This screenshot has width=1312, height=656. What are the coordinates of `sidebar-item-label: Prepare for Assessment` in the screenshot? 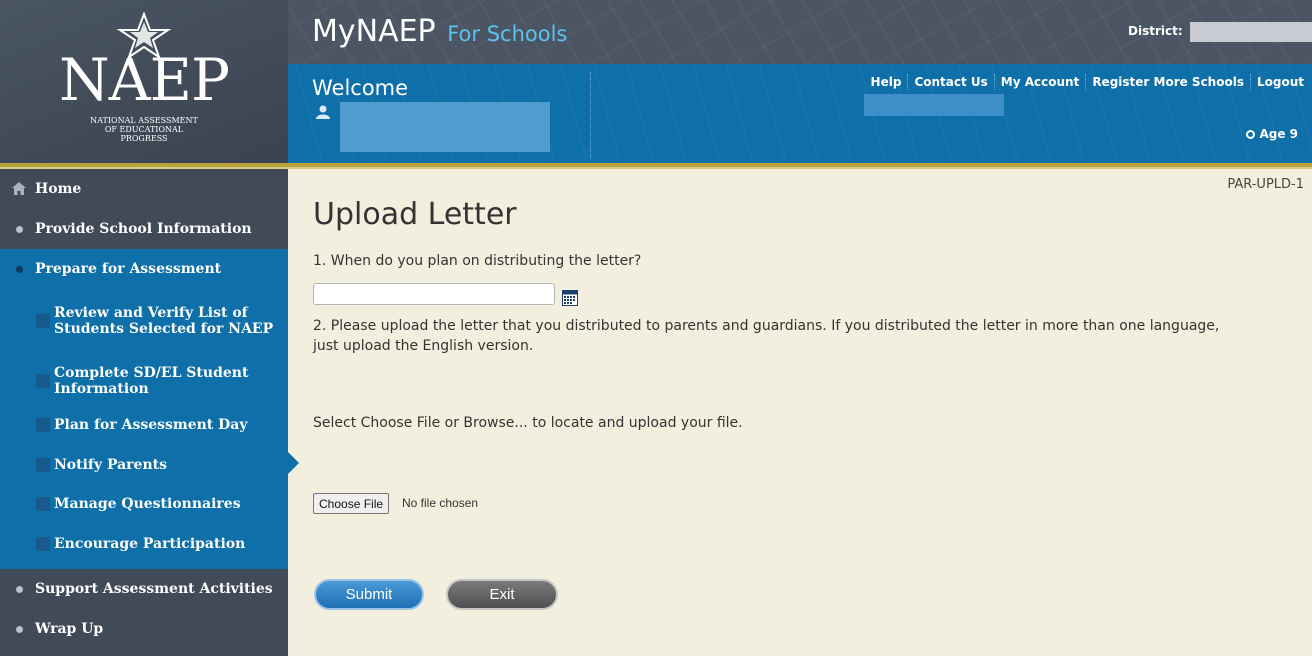 It's located at (128, 269).